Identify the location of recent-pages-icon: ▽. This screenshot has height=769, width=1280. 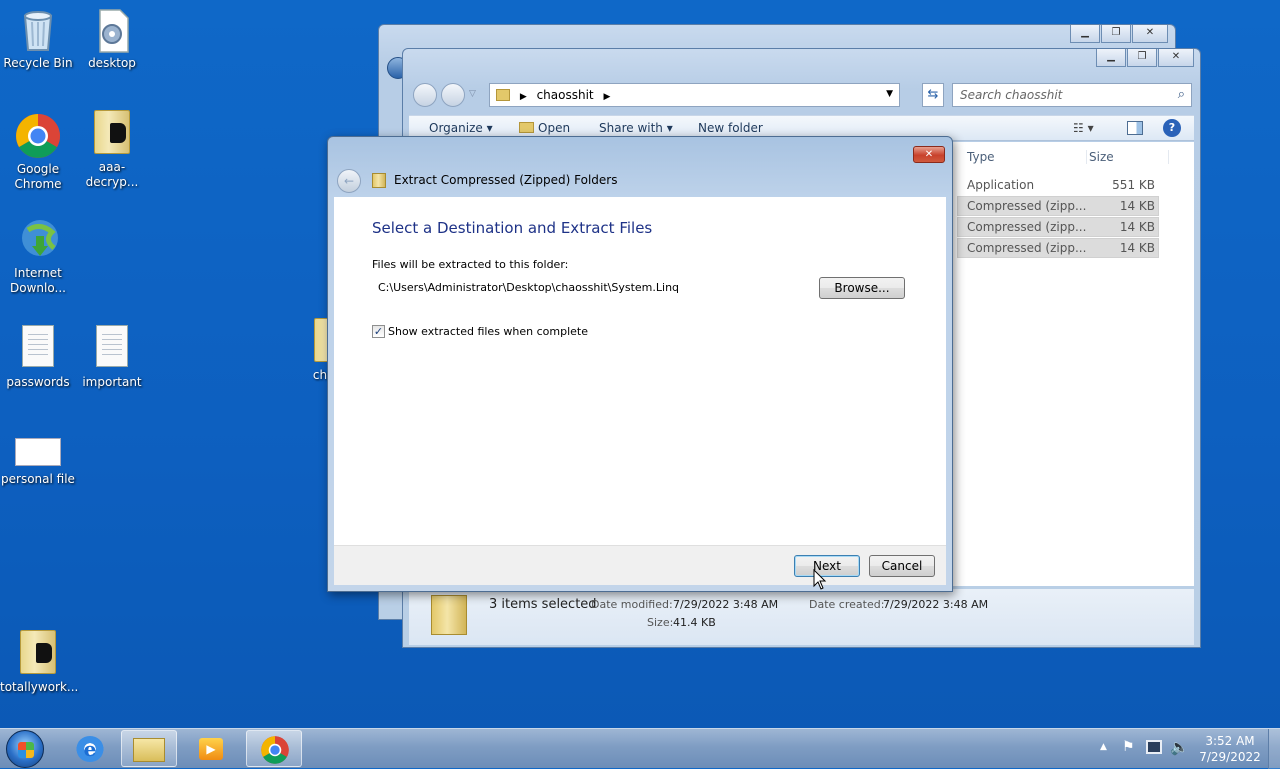
(472, 94).